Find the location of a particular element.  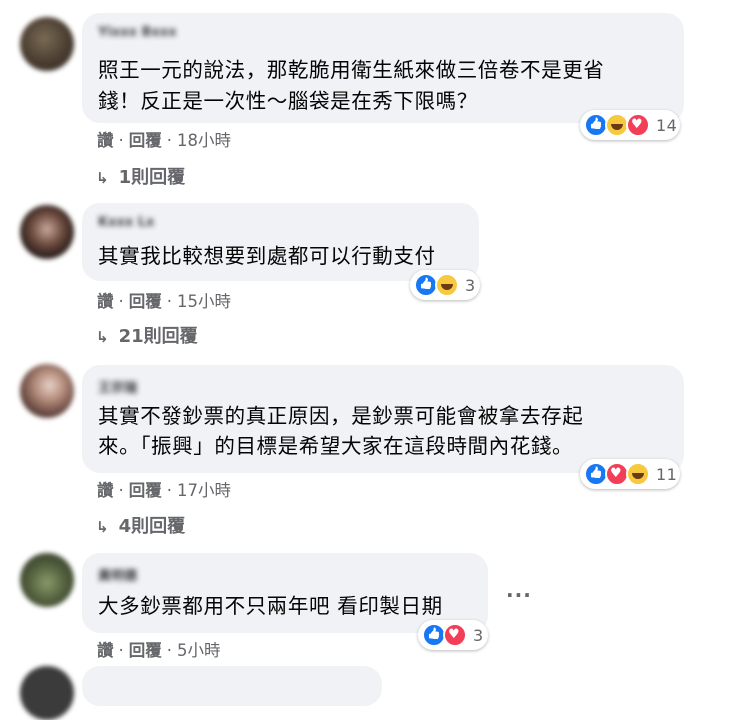

comment-text-line: 其實我比較想要到處都可以行動支付 is located at coordinates (267, 256).